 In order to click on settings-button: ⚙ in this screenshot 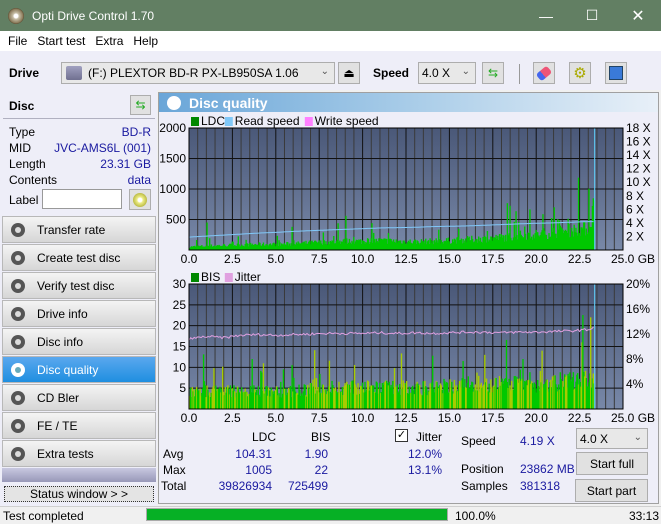, I will do `click(580, 73)`.